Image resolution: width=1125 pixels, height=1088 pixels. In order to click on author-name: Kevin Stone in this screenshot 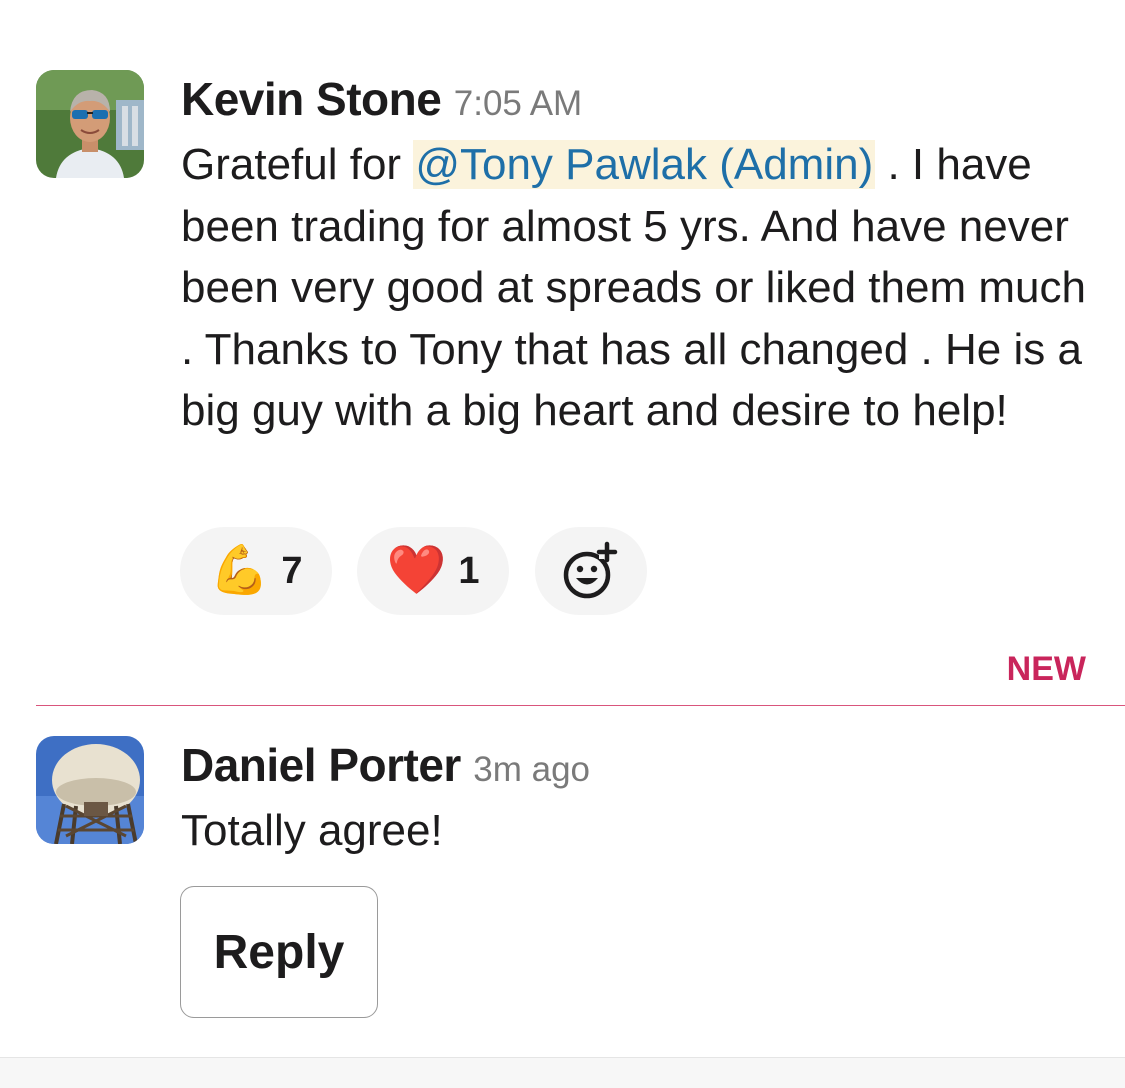, I will do `click(311, 99)`.